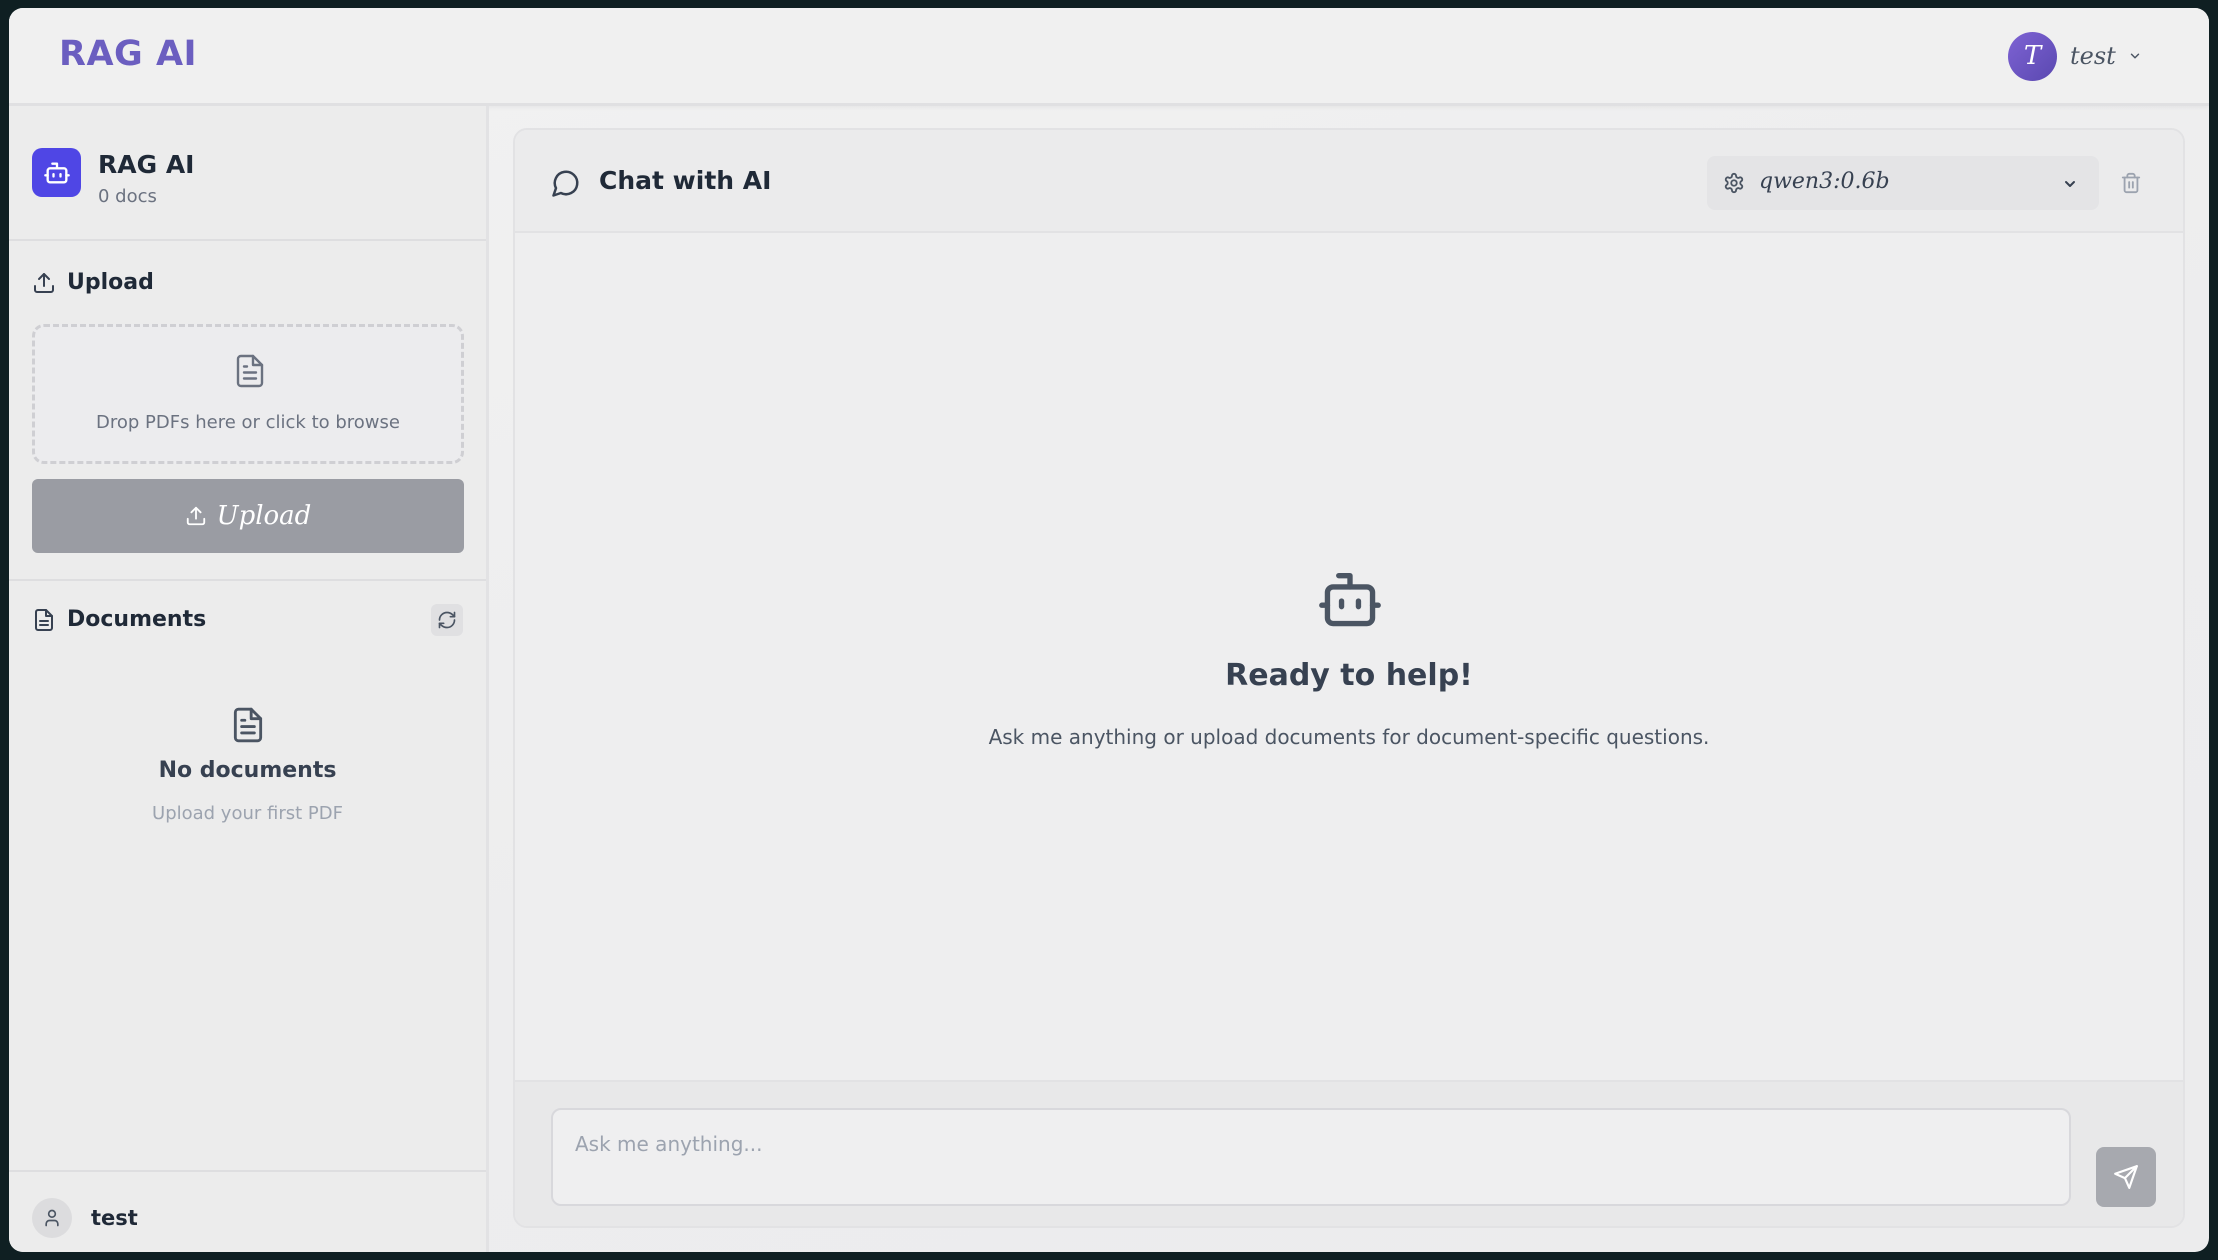 This screenshot has height=1260, width=2218. I want to click on chat-header: Chat with AI qwen3:0.6b, so click(1349, 181).